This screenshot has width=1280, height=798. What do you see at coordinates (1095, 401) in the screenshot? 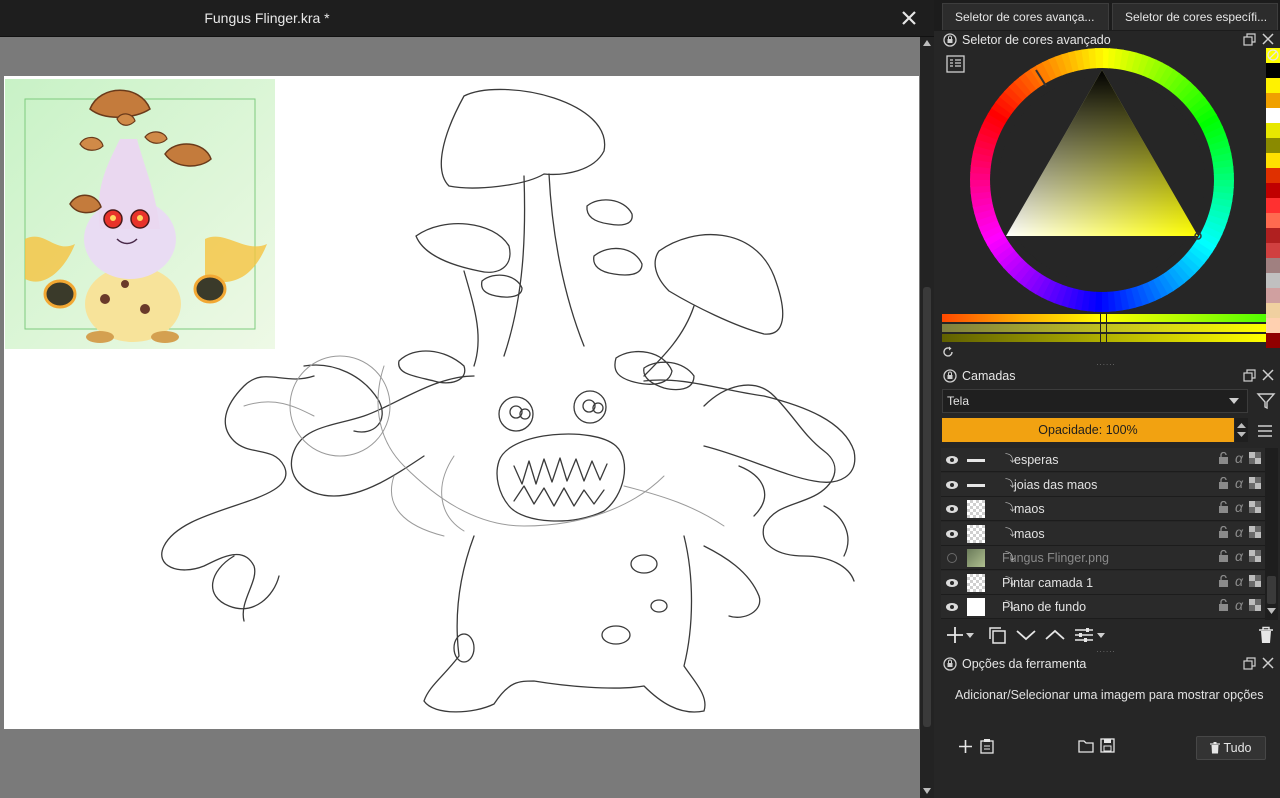
I see `blend-mode-select: Tela` at bounding box center [1095, 401].